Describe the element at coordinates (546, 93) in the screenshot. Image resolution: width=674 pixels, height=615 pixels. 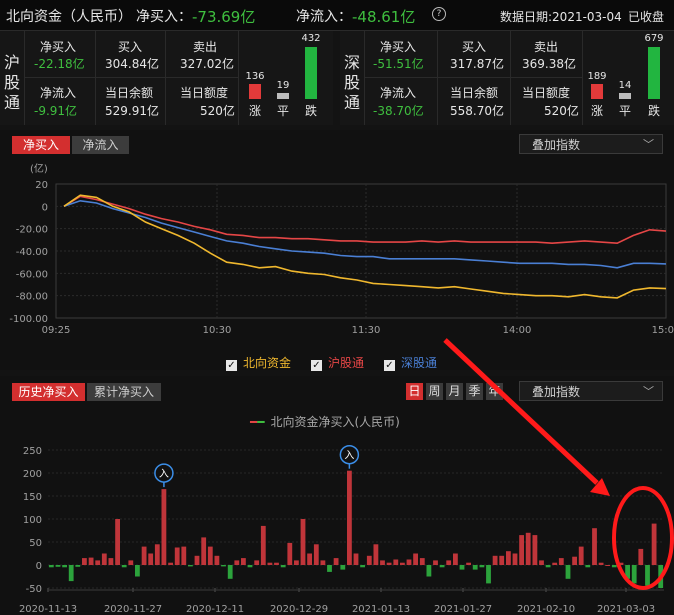
I see `sz-quota-label: 当日额度` at that location.